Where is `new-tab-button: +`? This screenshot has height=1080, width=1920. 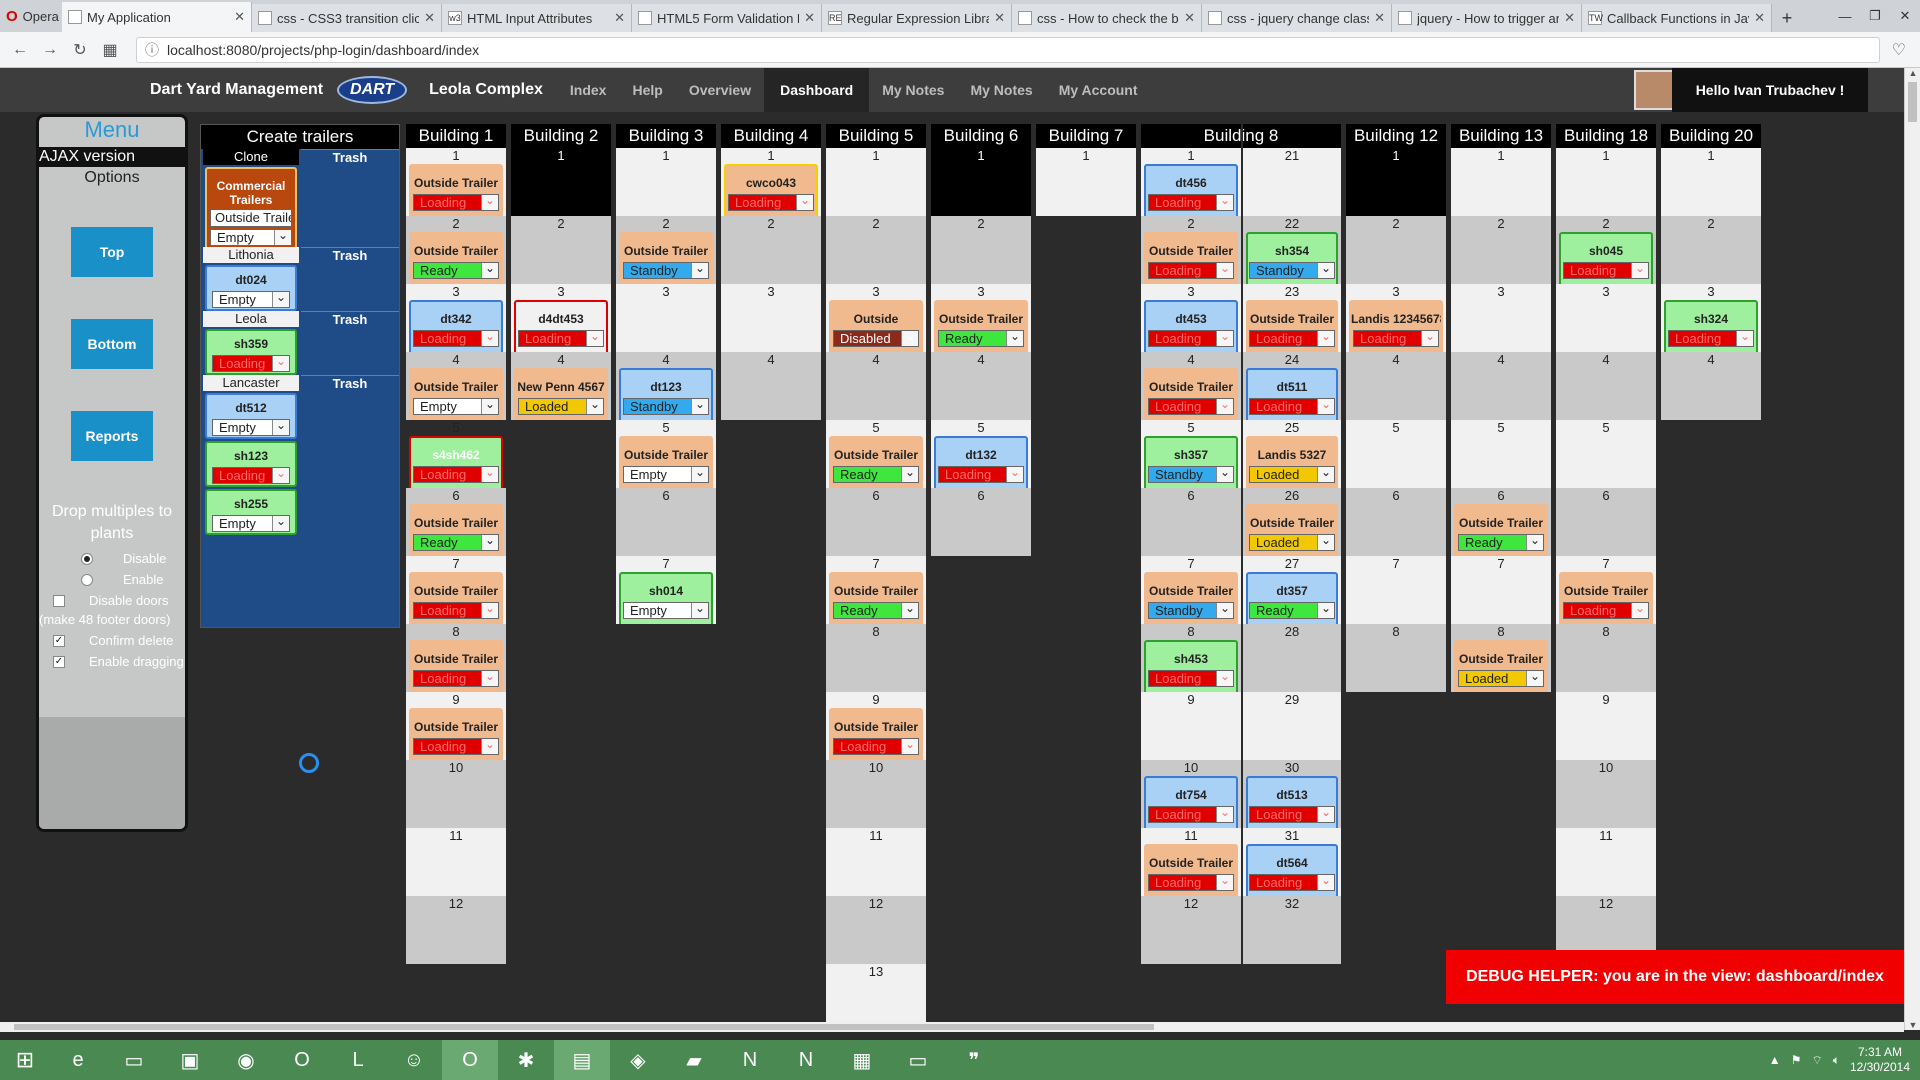
new-tab-button: + is located at coordinates (1787, 18).